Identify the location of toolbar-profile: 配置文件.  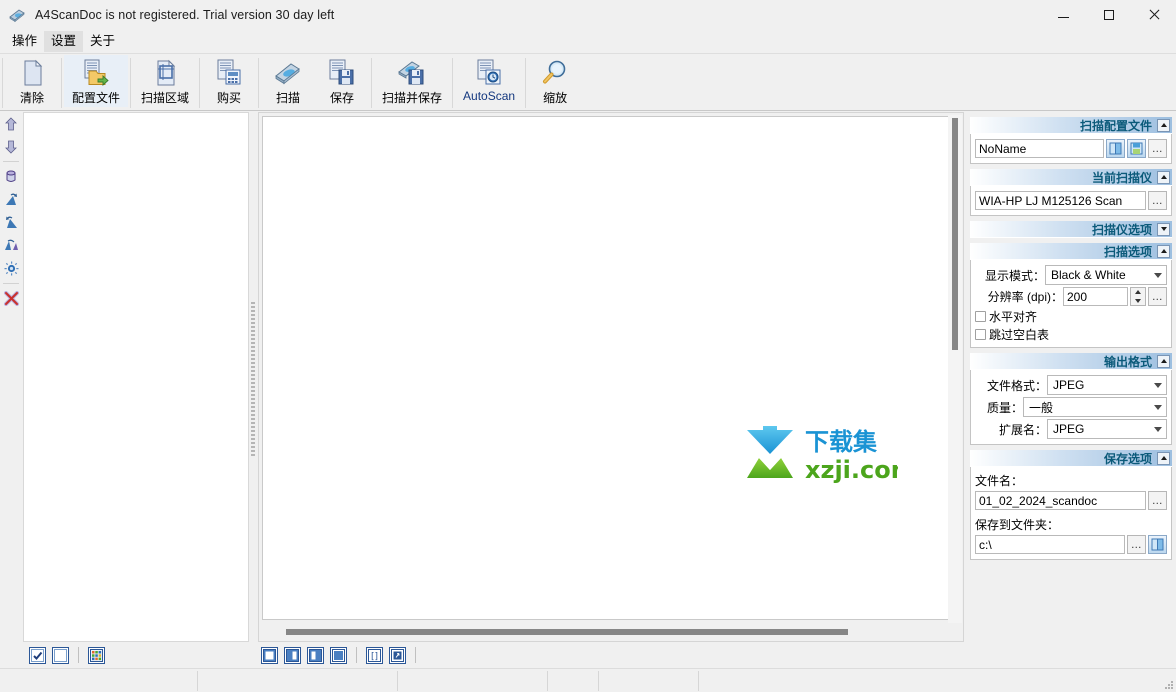
(96, 81).